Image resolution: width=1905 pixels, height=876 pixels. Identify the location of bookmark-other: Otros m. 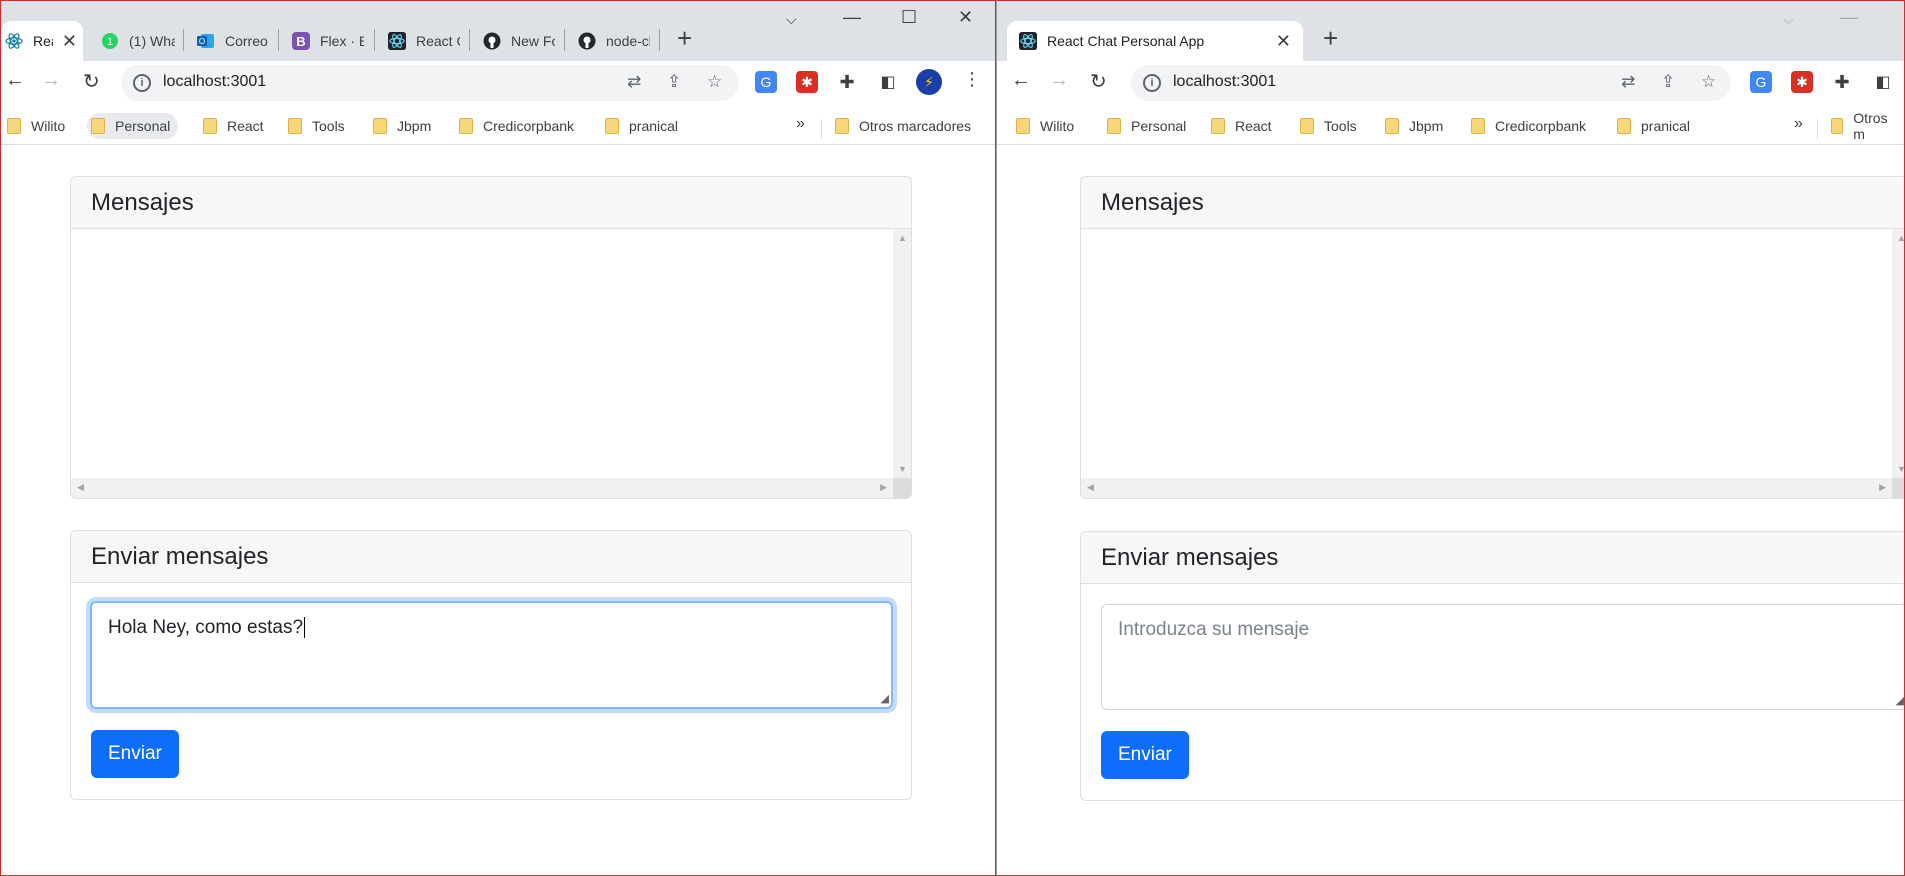
(1865, 126).